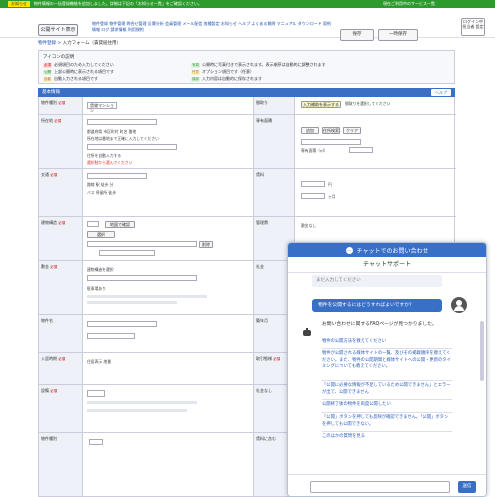  I want to click on faq-link: 物件の公開方法を教えてください, so click(387, 342).